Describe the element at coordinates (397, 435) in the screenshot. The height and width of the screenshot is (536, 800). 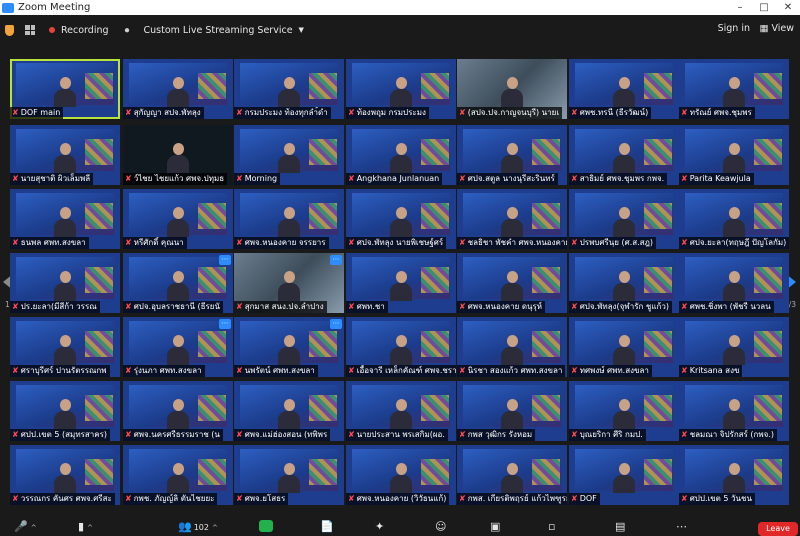
I see `participant-name-label: ✘ นายประสาน พรเสกิม(ผอ.` at that location.